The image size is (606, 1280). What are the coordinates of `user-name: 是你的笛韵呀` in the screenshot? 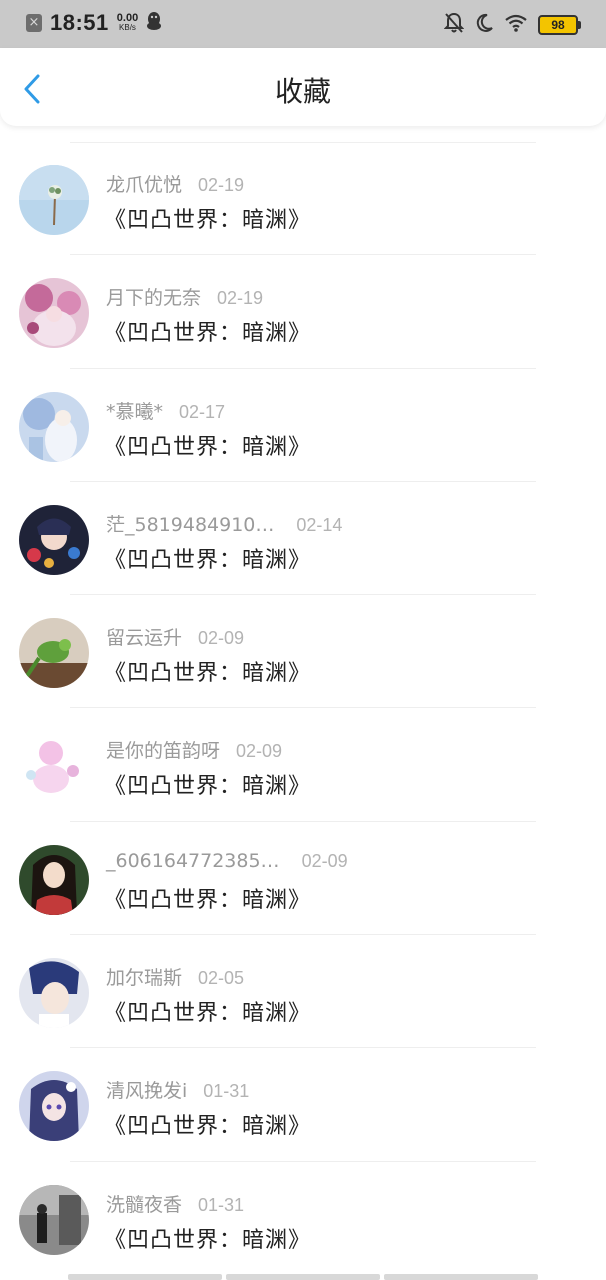 It's located at (163, 751).